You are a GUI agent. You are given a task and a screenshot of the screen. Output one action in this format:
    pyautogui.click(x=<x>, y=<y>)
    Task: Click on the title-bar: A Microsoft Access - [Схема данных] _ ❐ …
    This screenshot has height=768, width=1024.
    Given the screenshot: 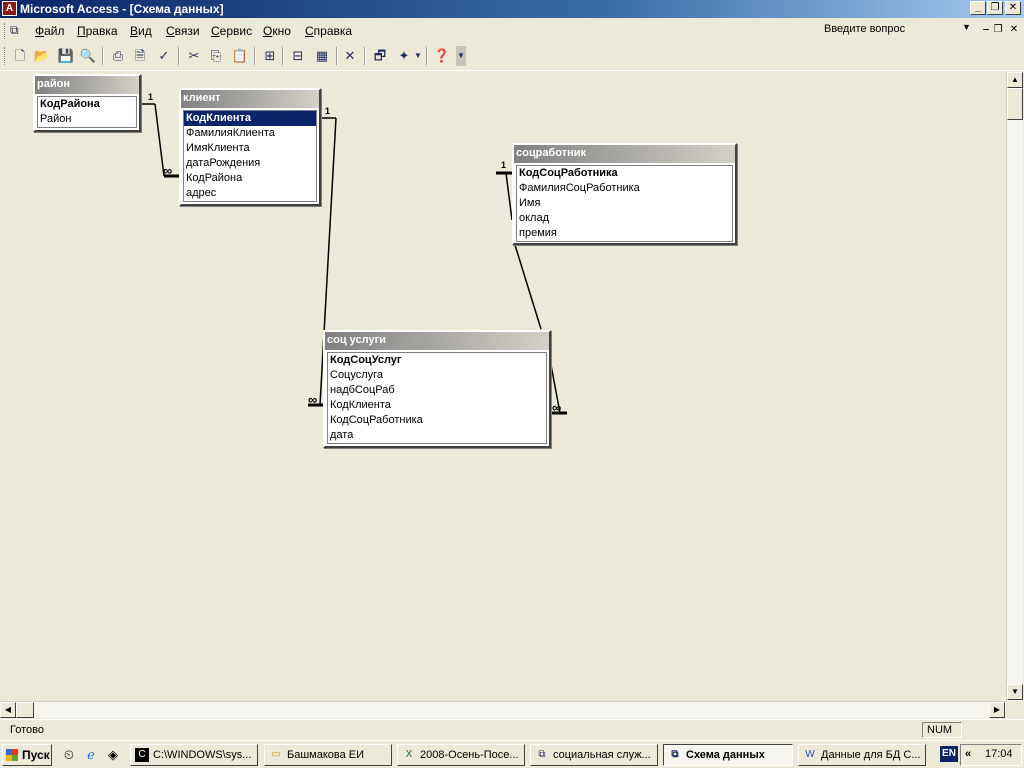 What is the action you would take?
    pyautogui.click(x=512, y=9)
    